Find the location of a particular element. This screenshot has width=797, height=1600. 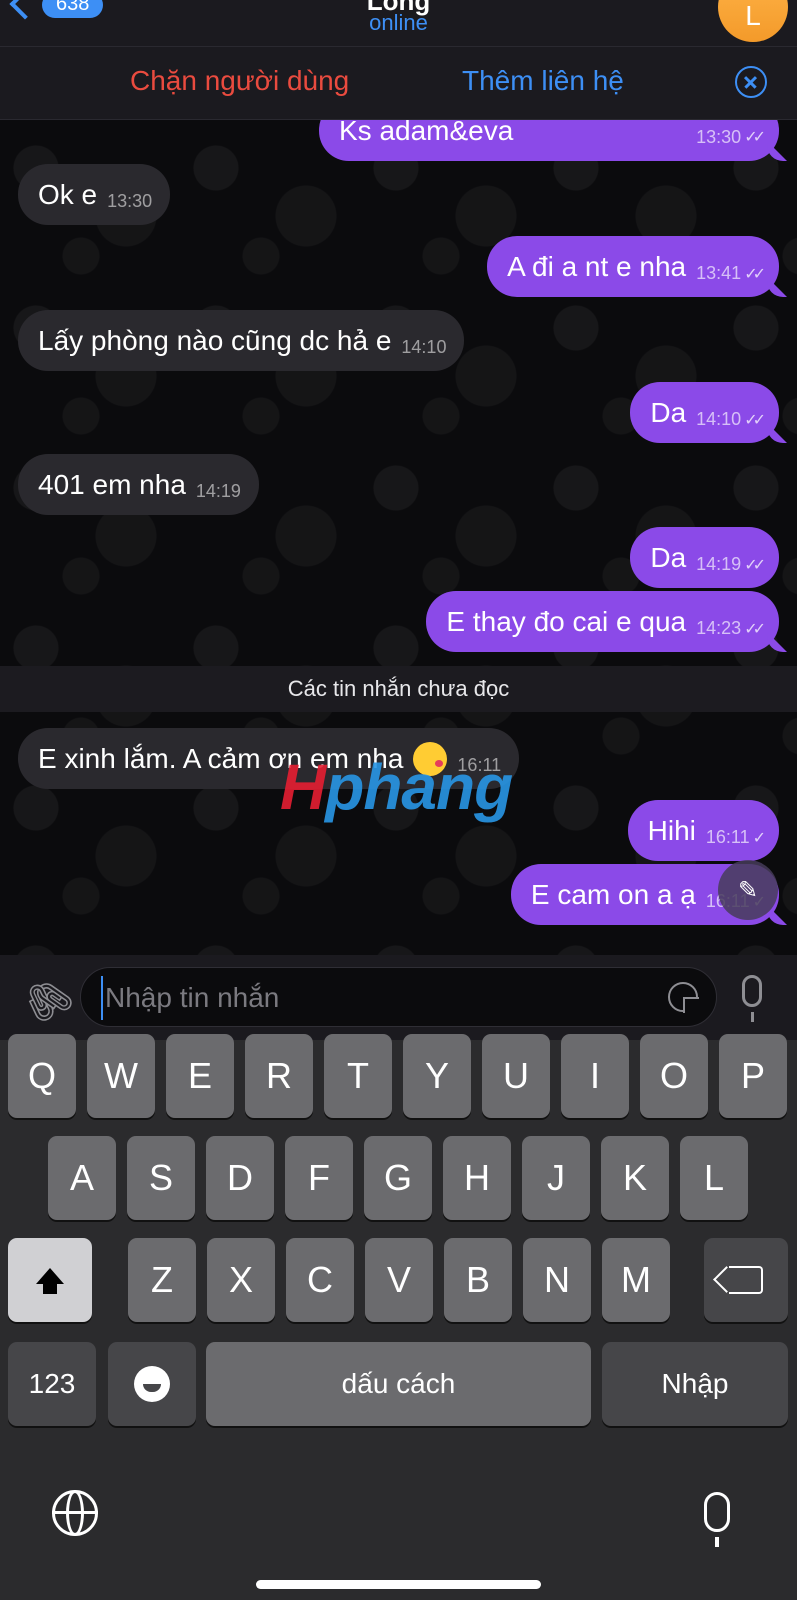

message-bubble: E thay đo cai e qua 14:23 ✓✓ is located at coordinates (602, 621).